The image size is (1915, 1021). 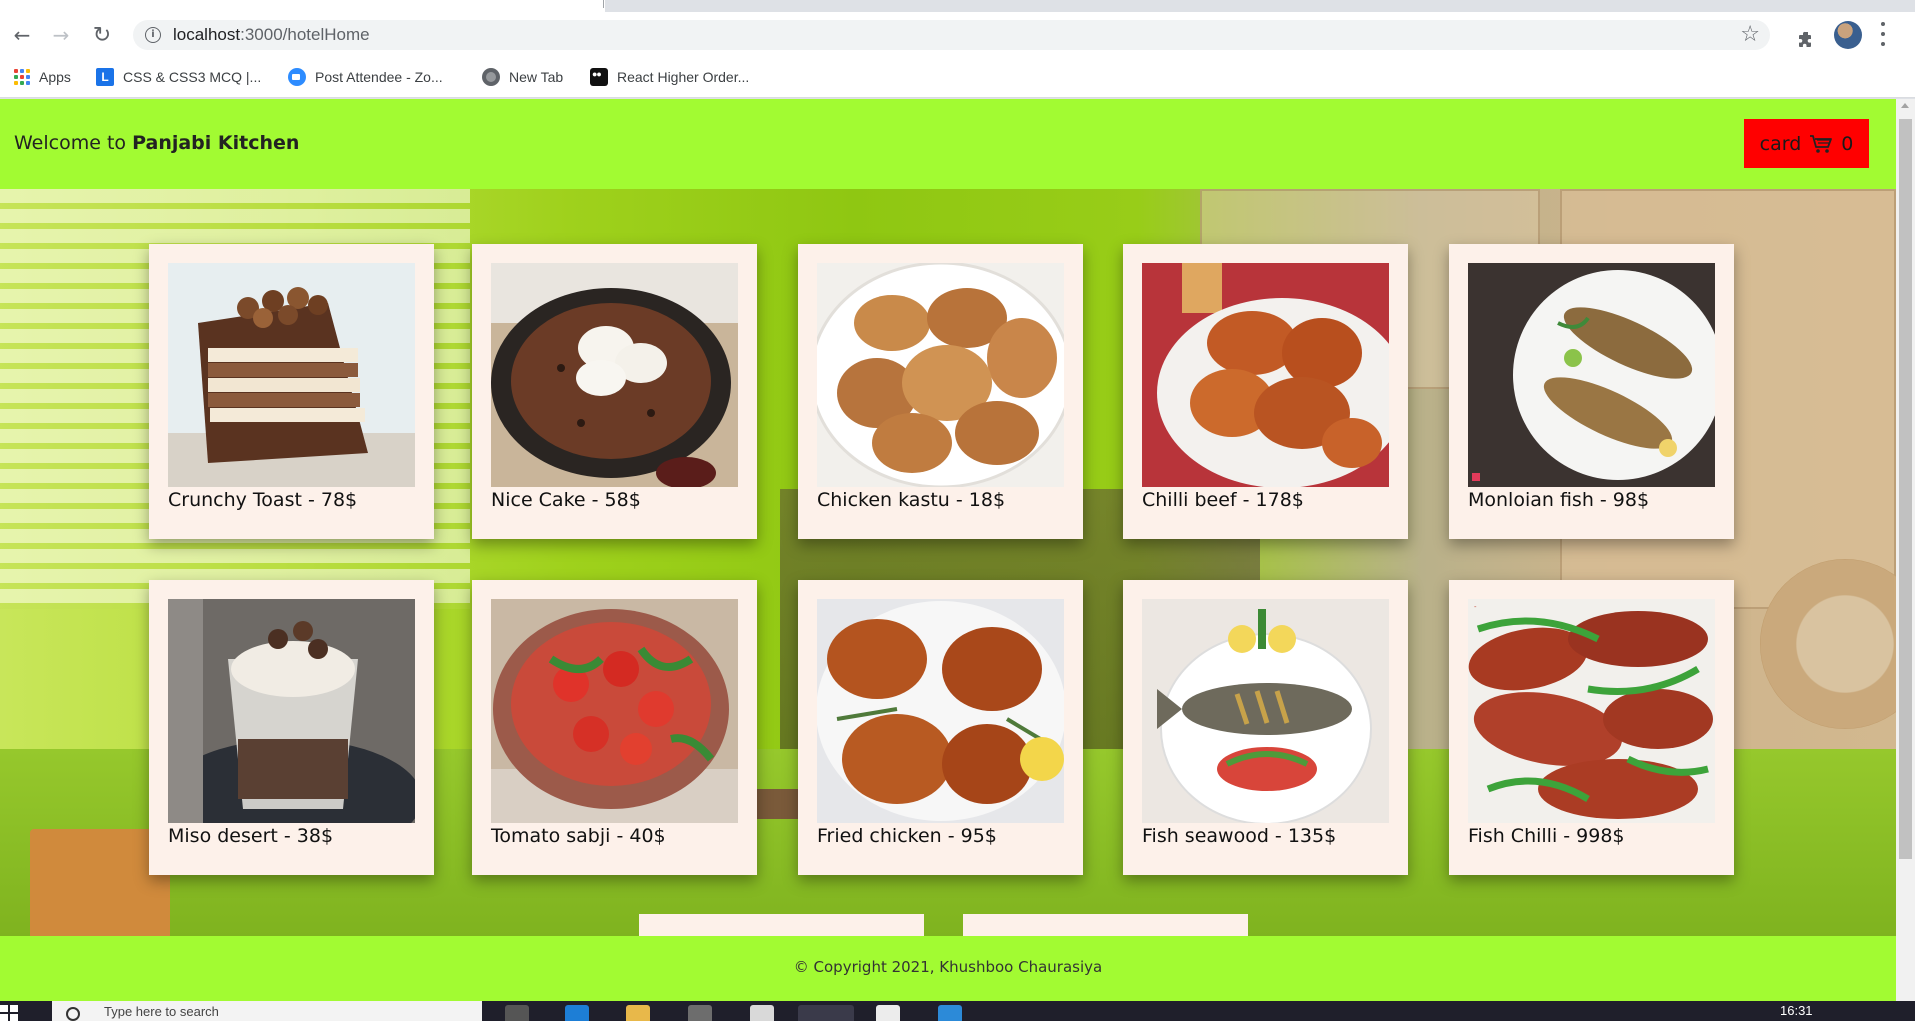 What do you see at coordinates (61, 35) in the screenshot?
I see `forward-arrow-icon: →` at bounding box center [61, 35].